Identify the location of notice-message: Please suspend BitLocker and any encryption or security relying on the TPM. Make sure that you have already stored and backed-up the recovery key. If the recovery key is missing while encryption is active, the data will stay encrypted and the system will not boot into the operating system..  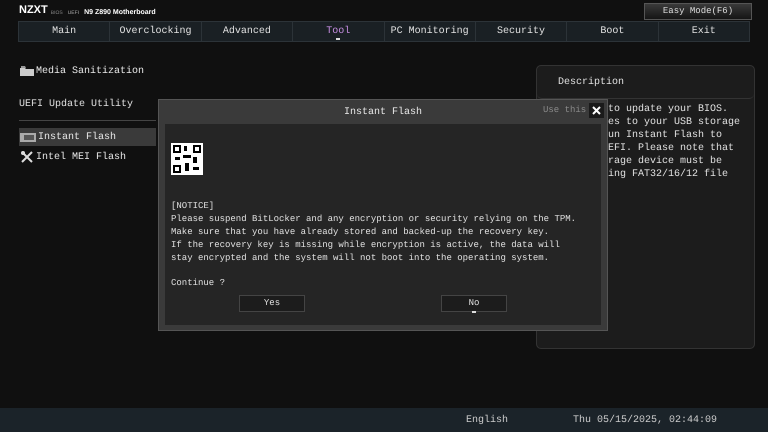
(374, 239).